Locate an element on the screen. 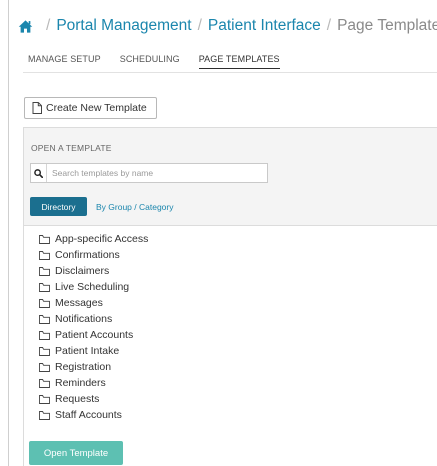 The height and width of the screenshot is (466, 437). folder-item: Notifications is located at coordinates (93, 319).